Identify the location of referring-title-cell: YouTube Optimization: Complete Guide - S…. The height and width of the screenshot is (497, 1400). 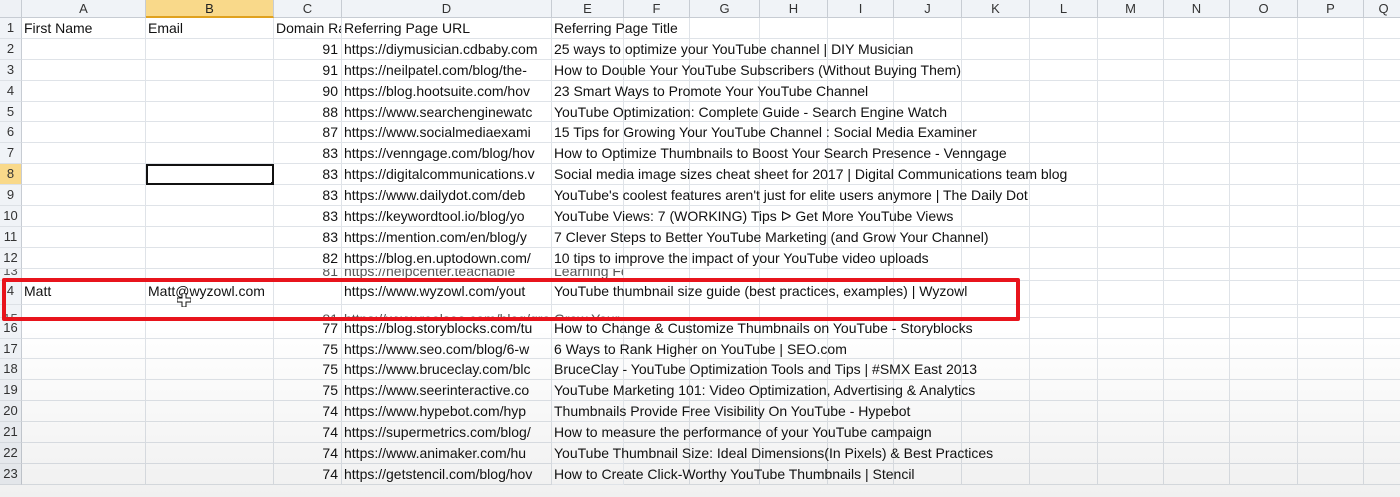
(749, 112).